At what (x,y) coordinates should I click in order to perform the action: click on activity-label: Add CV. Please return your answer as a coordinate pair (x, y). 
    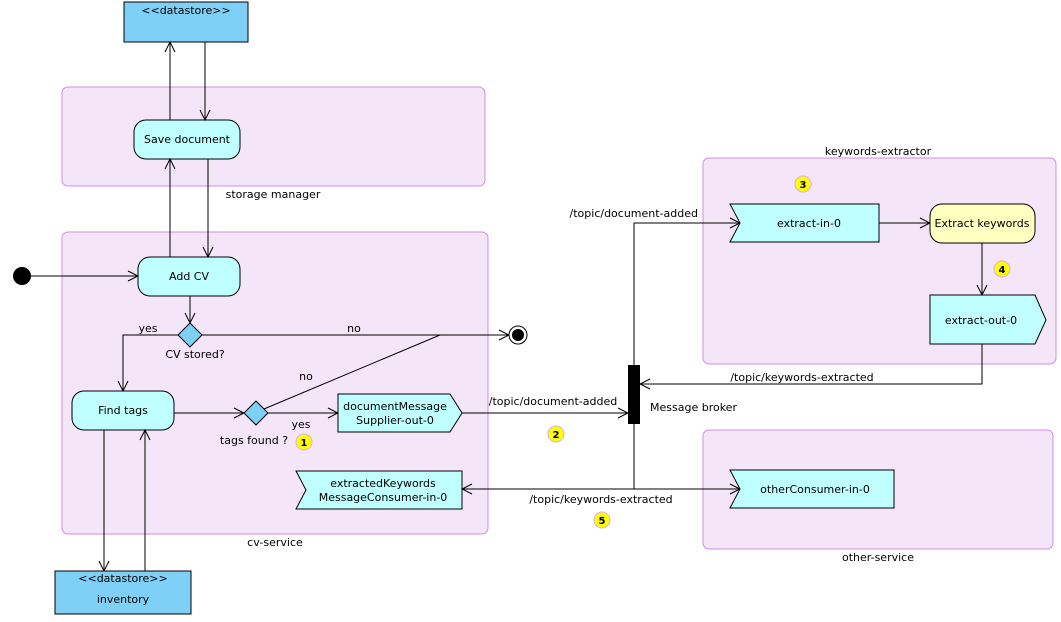
    Looking at the image, I should click on (189, 276).